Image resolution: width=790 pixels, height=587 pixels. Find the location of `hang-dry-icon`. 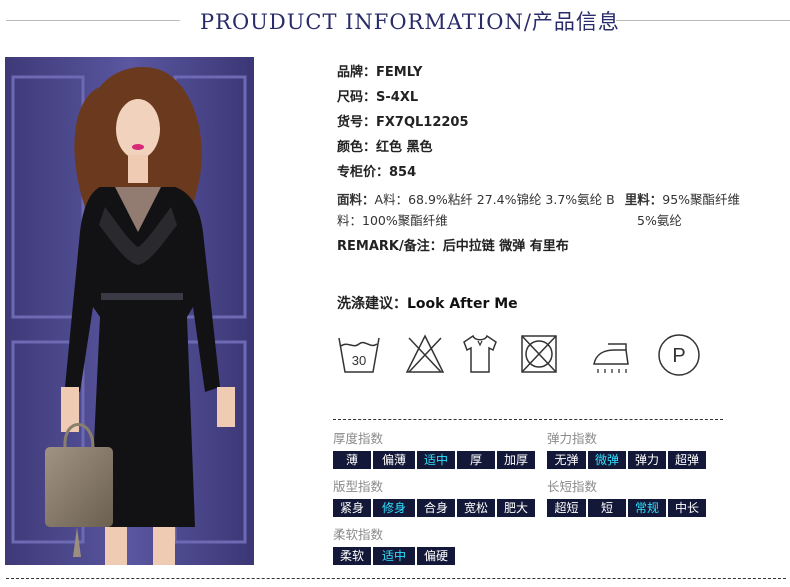

hang-dry-icon is located at coordinates (480, 353).